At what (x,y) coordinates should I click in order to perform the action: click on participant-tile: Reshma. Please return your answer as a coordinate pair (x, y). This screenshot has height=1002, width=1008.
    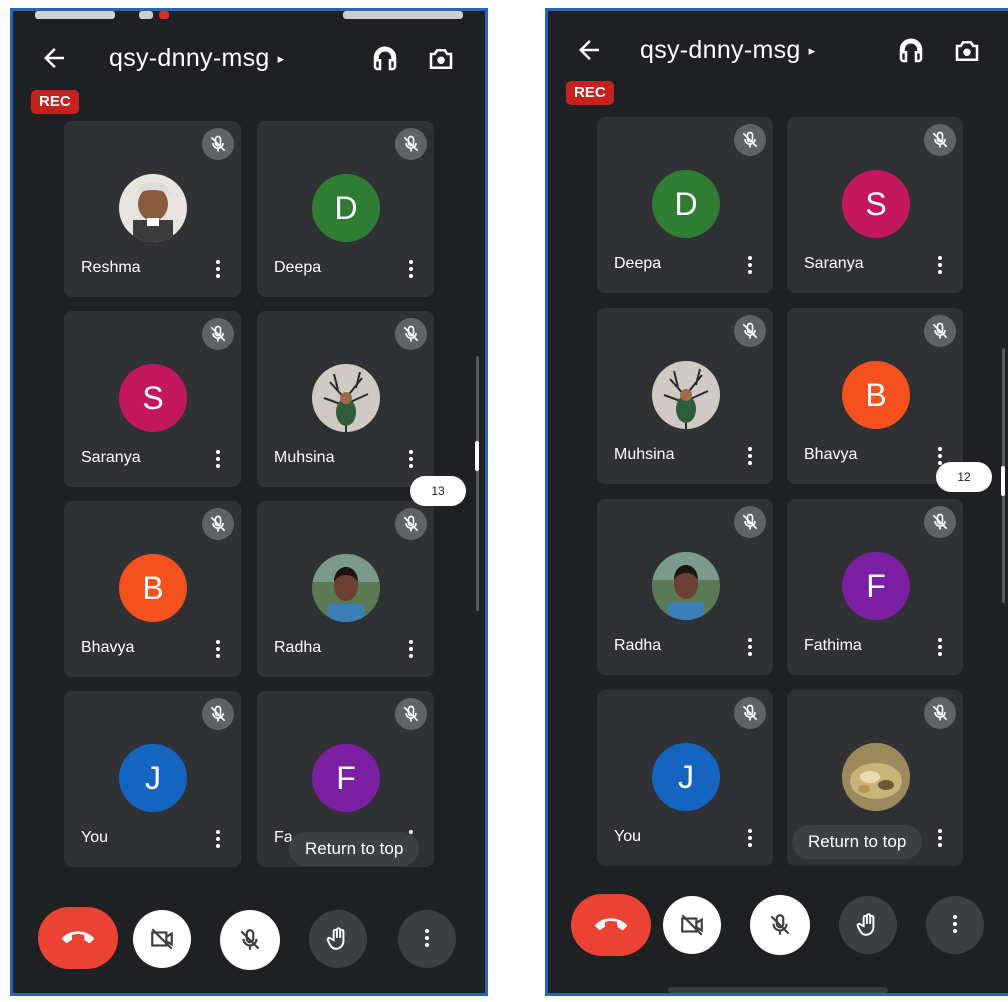
    Looking at the image, I should click on (152, 209).